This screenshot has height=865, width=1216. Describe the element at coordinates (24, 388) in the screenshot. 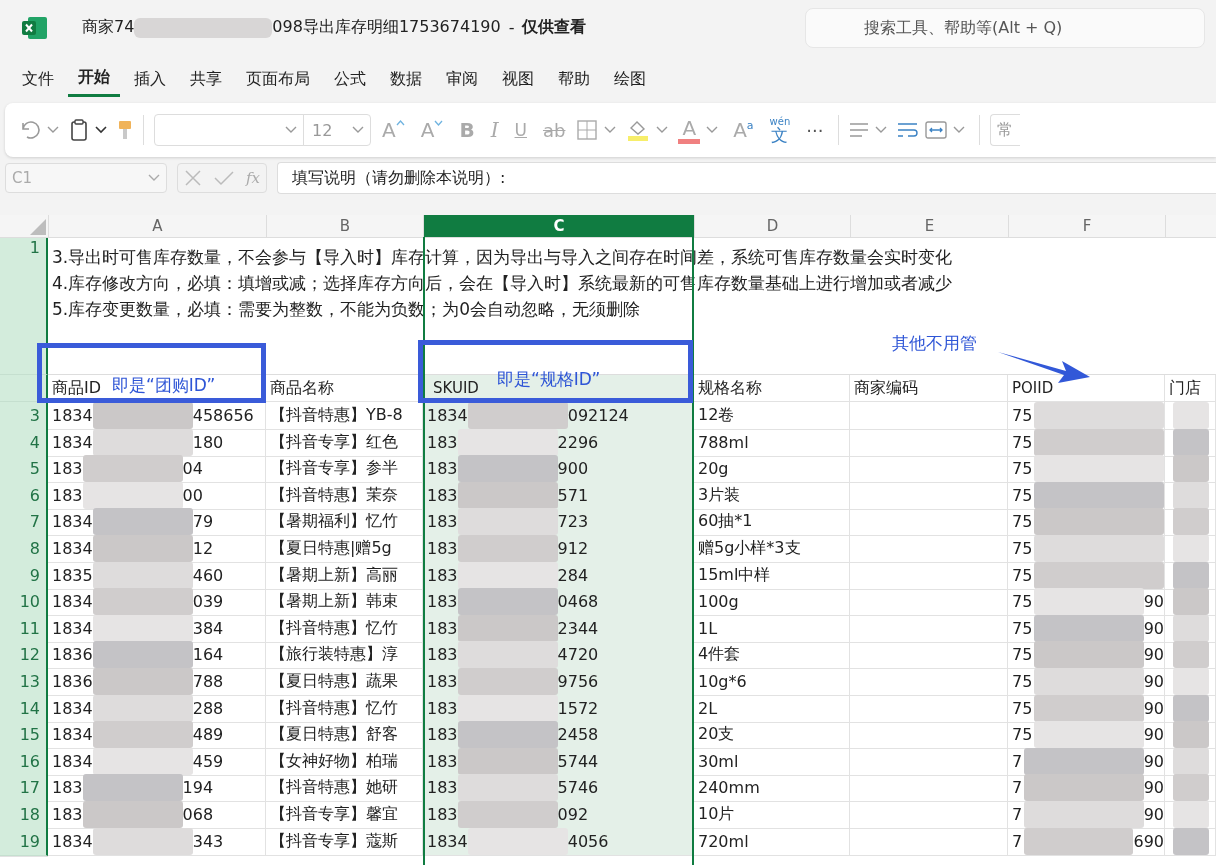

I see `row-header` at that location.